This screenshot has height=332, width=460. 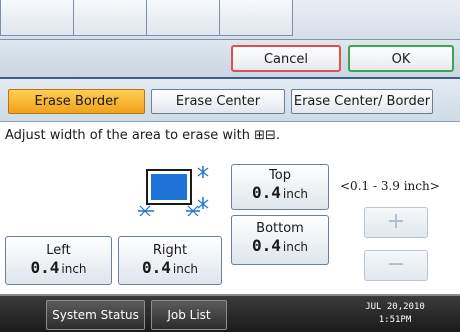 I want to click on right-value-button: Right 0.4 inch, so click(x=170, y=260).